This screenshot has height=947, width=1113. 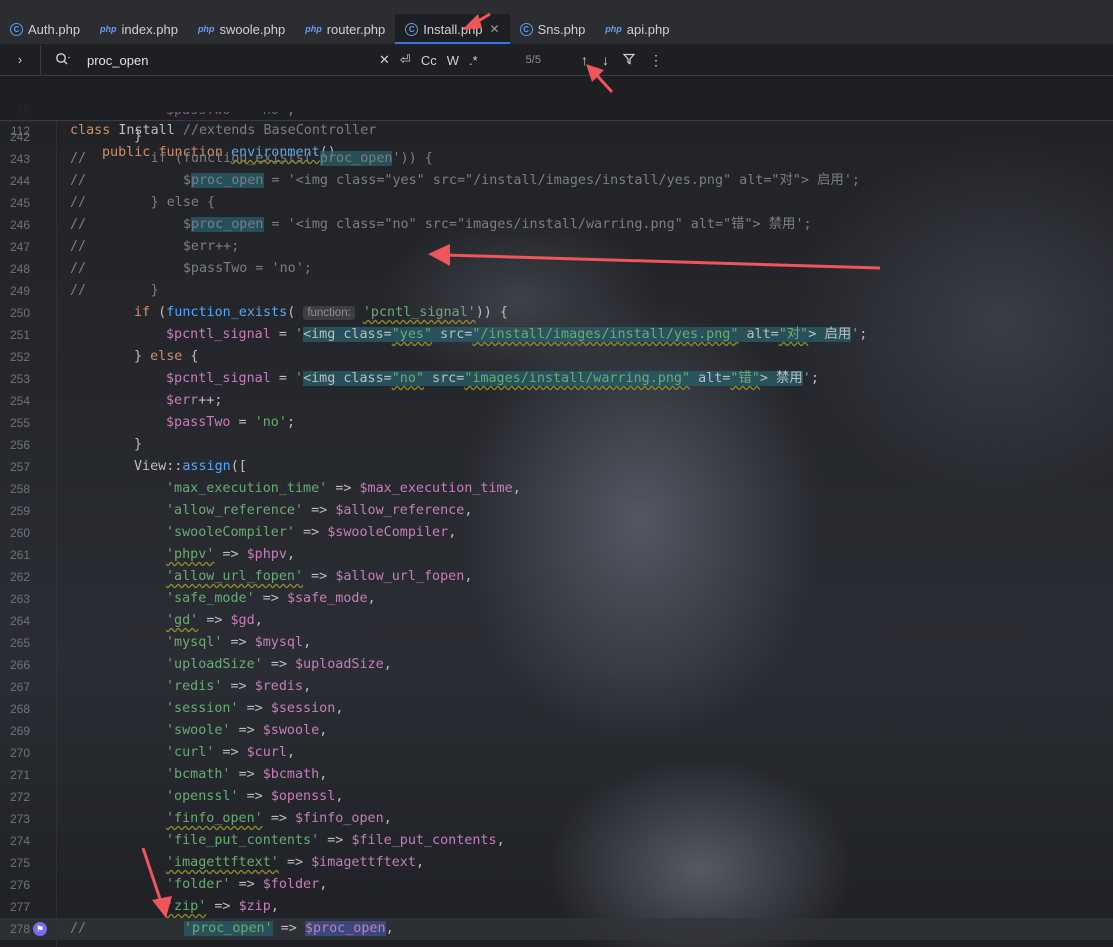 What do you see at coordinates (600, 79) in the screenshot?
I see `arrow-to-match-count` at bounding box center [600, 79].